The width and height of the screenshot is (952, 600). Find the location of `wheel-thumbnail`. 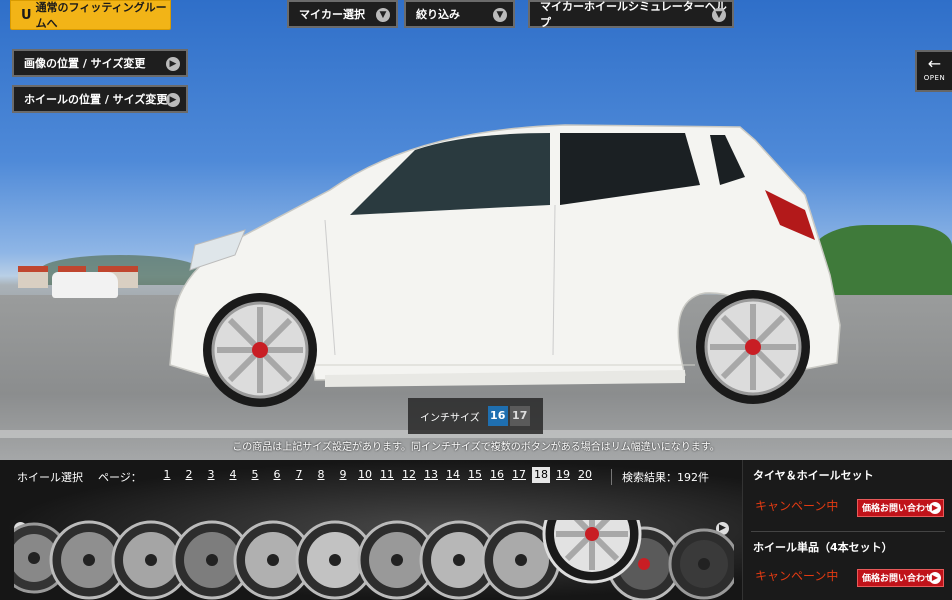

wheel-thumbnail is located at coordinates (701, 564).